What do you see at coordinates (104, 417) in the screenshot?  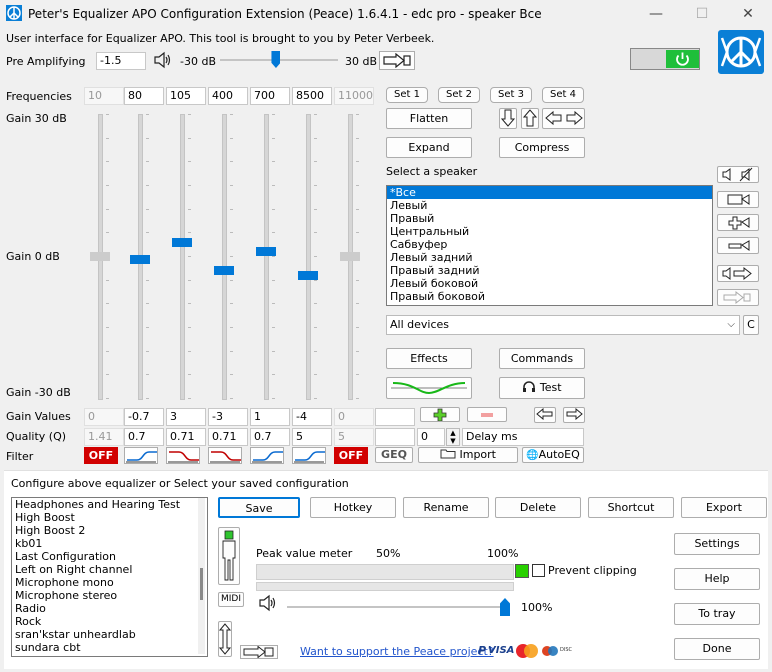 I see `gain-value-input: 0` at bounding box center [104, 417].